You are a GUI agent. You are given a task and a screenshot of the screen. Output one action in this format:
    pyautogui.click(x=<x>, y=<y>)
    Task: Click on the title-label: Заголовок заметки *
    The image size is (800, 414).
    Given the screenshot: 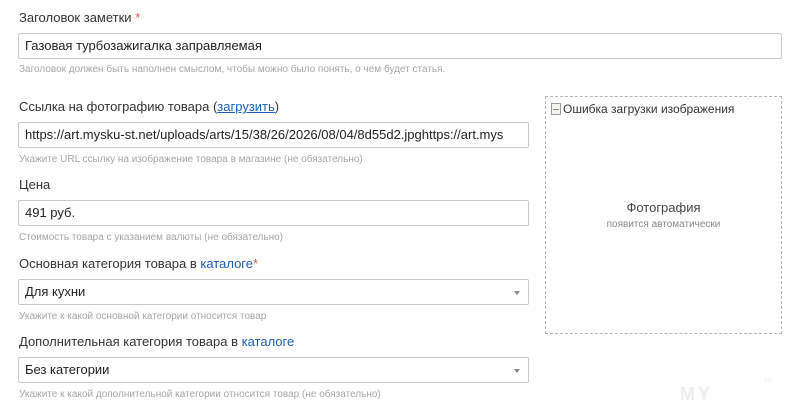 What is the action you would take?
    pyautogui.click(x=79, y=17)
    